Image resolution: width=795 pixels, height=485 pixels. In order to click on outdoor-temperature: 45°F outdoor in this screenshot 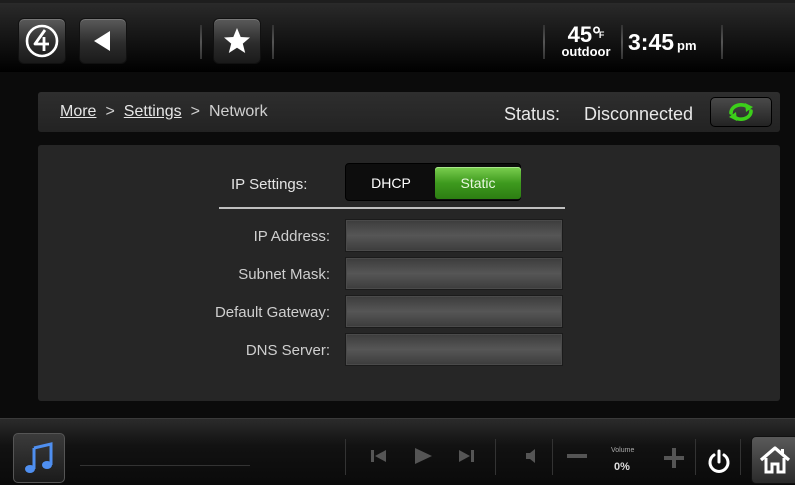, I will do `click(586, 41)`.